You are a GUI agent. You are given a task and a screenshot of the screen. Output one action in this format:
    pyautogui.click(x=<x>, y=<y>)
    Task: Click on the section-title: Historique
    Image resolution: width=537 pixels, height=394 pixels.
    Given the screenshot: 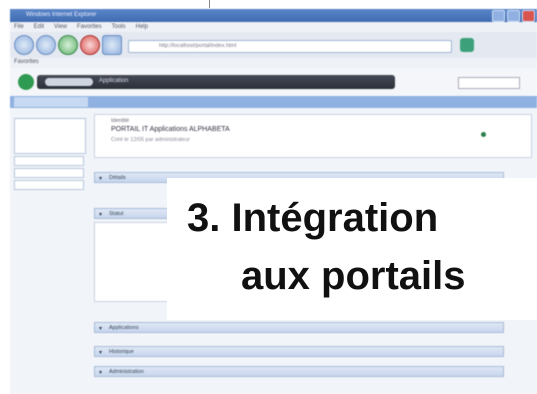 What is the action you would take?
    pyautogui.click(x=121, y=352)
    